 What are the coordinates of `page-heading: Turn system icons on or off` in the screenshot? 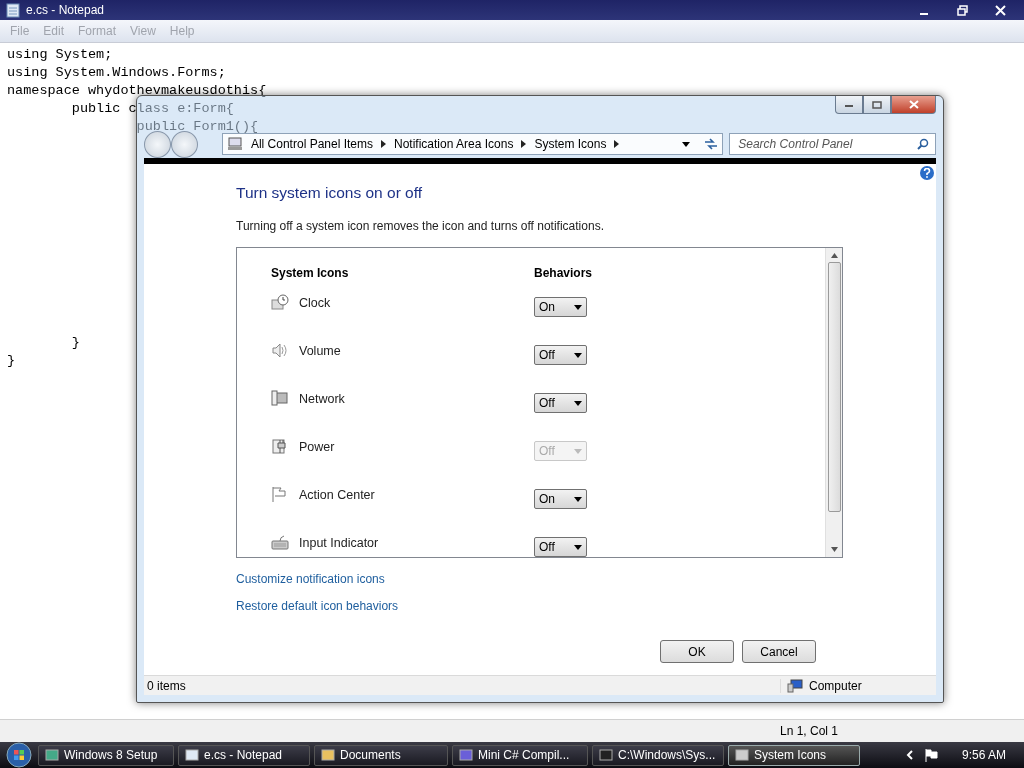 It's located at (330, 193).